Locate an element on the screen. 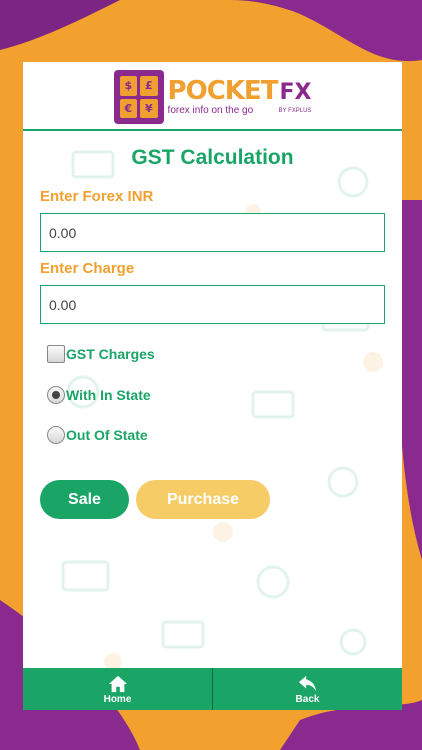  with-in-state-option: With In State is located at coordinates (99, 395).